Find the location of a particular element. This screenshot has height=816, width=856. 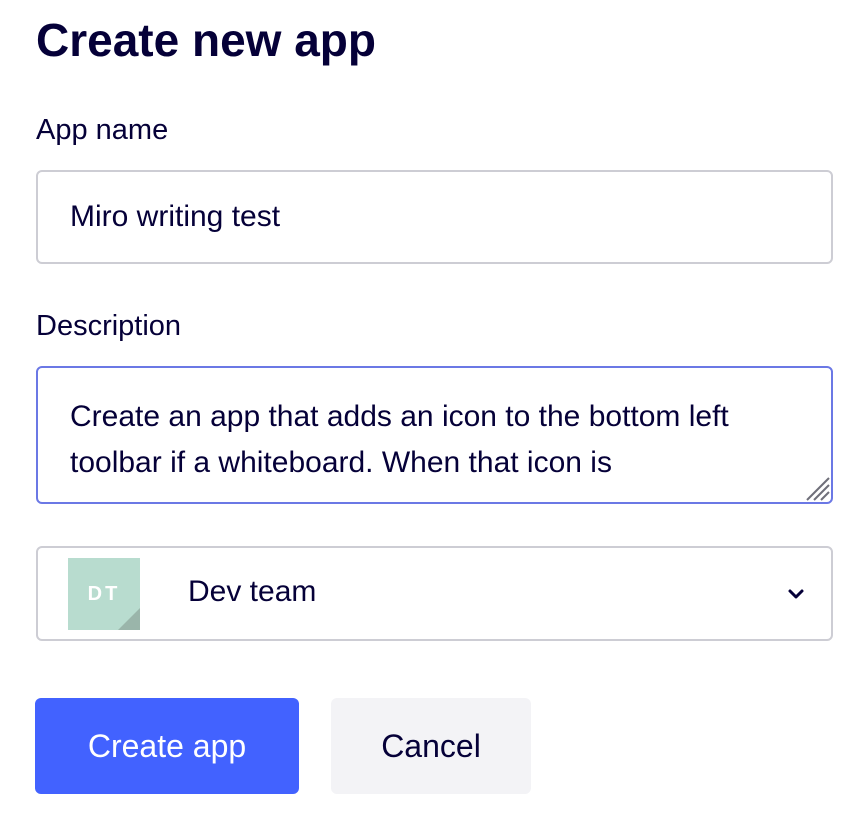

team-avatar-initials: DT is located at coordinates (104, 594).